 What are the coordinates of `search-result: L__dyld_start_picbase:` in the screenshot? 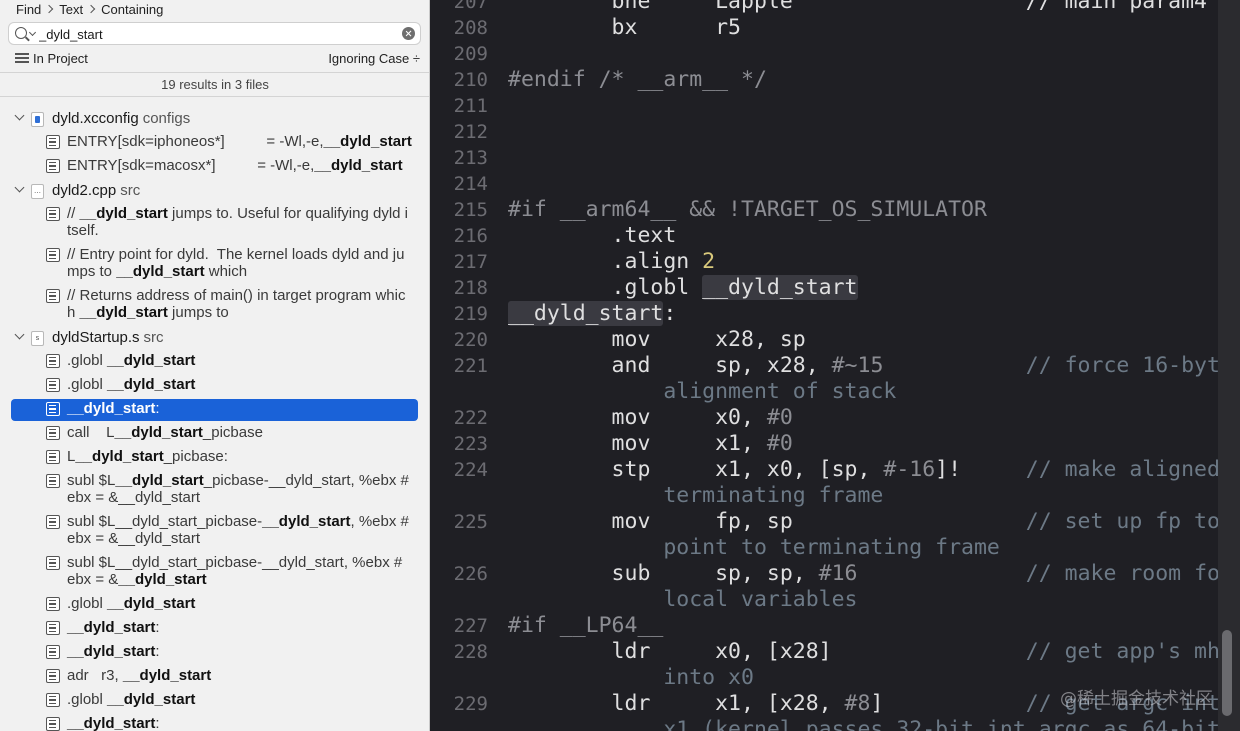 It's located at (214, 458).